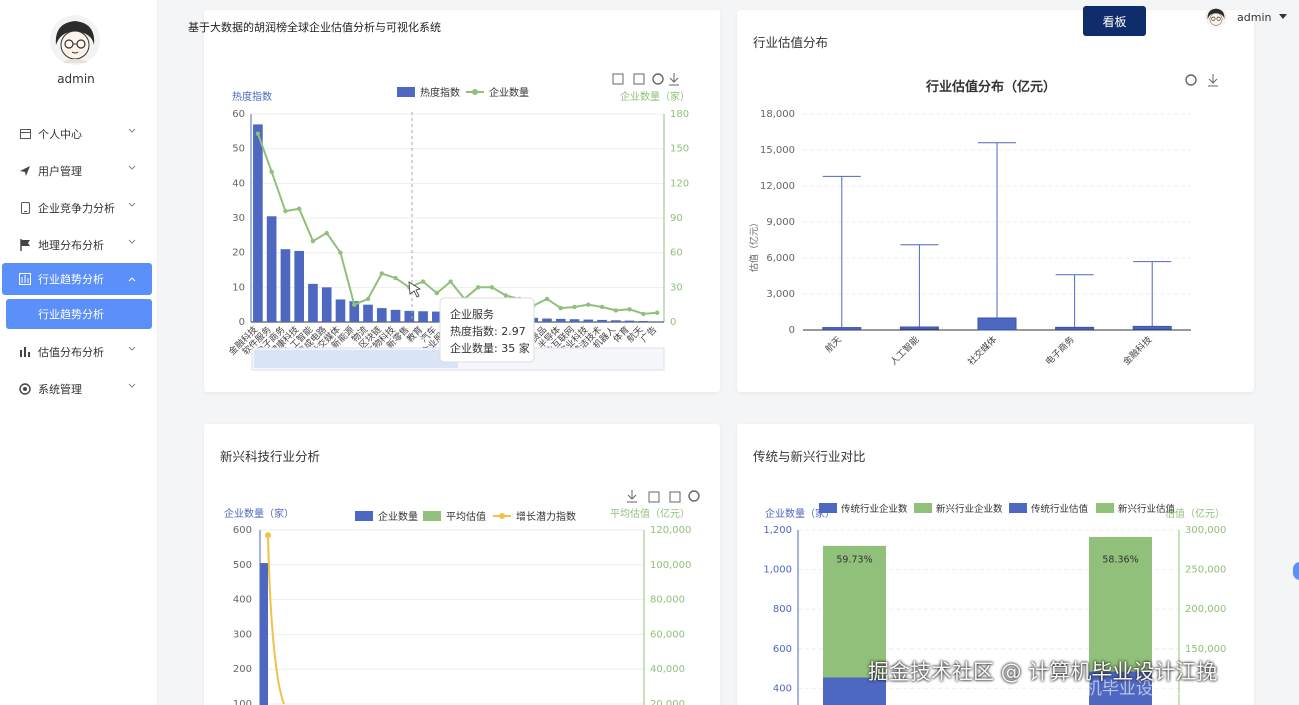  What do you see at coordinates (79, 207) in the screenshot?
I see `sidebar-item-competitiveness: 企业竞争力分析` at bounding box center [79, 207].